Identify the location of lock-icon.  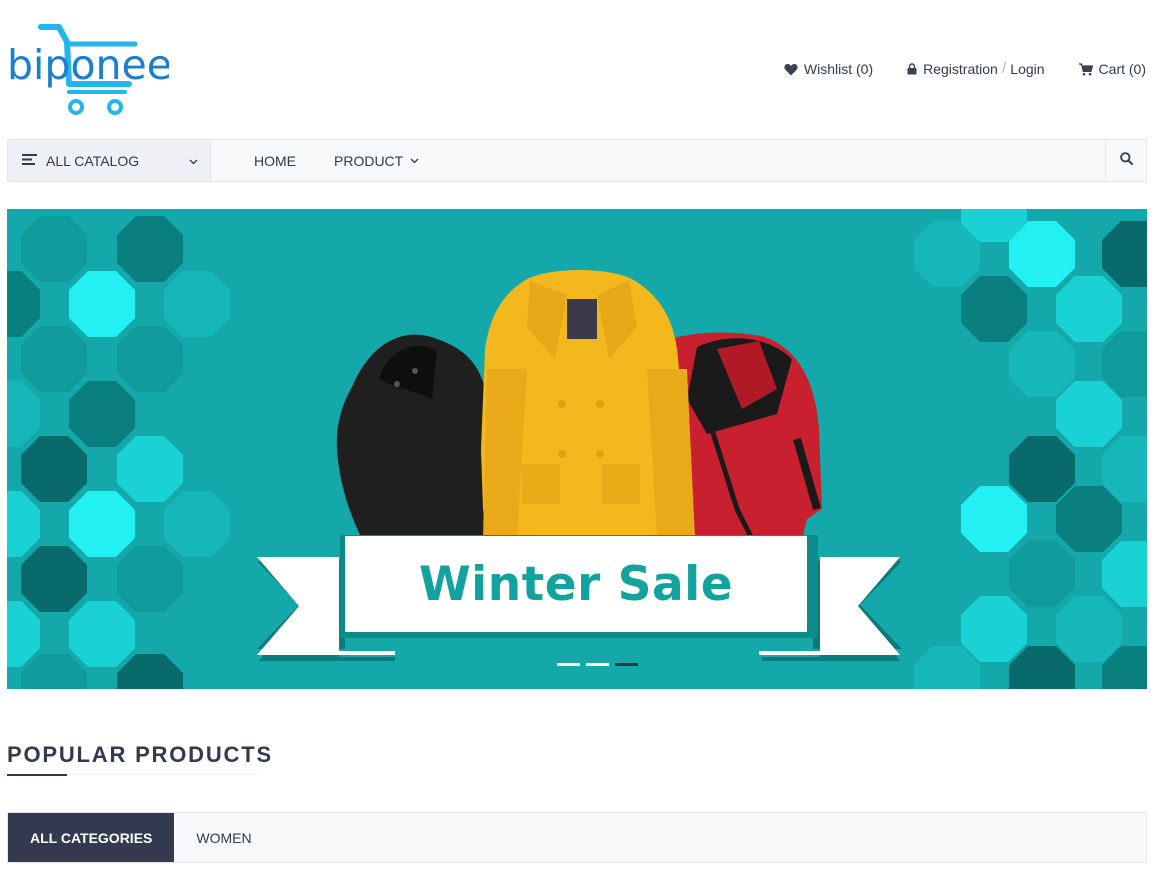
(912, 69).